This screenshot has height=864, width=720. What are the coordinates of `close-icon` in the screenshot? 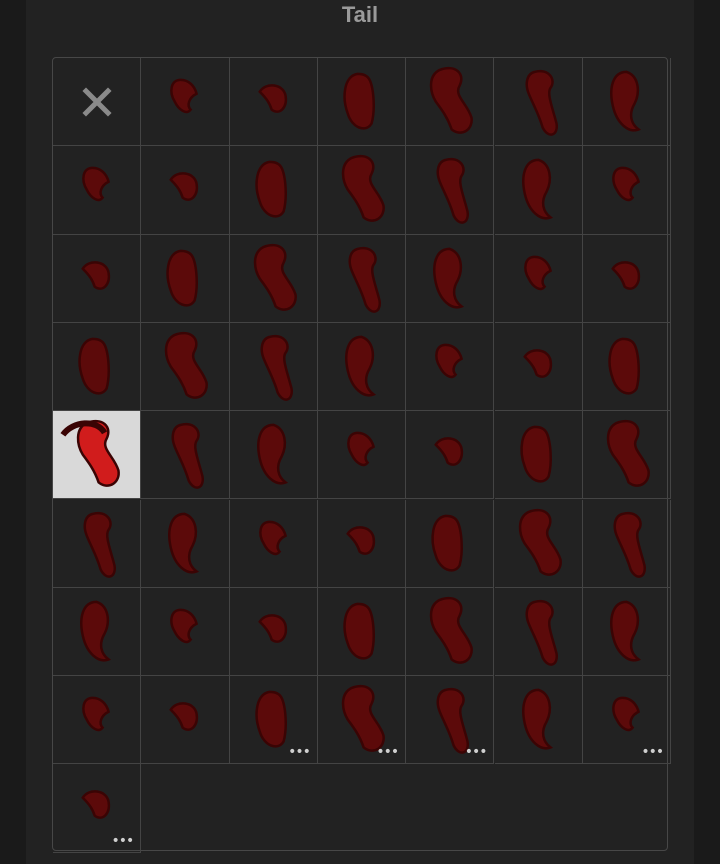 It's located at (96, 101).